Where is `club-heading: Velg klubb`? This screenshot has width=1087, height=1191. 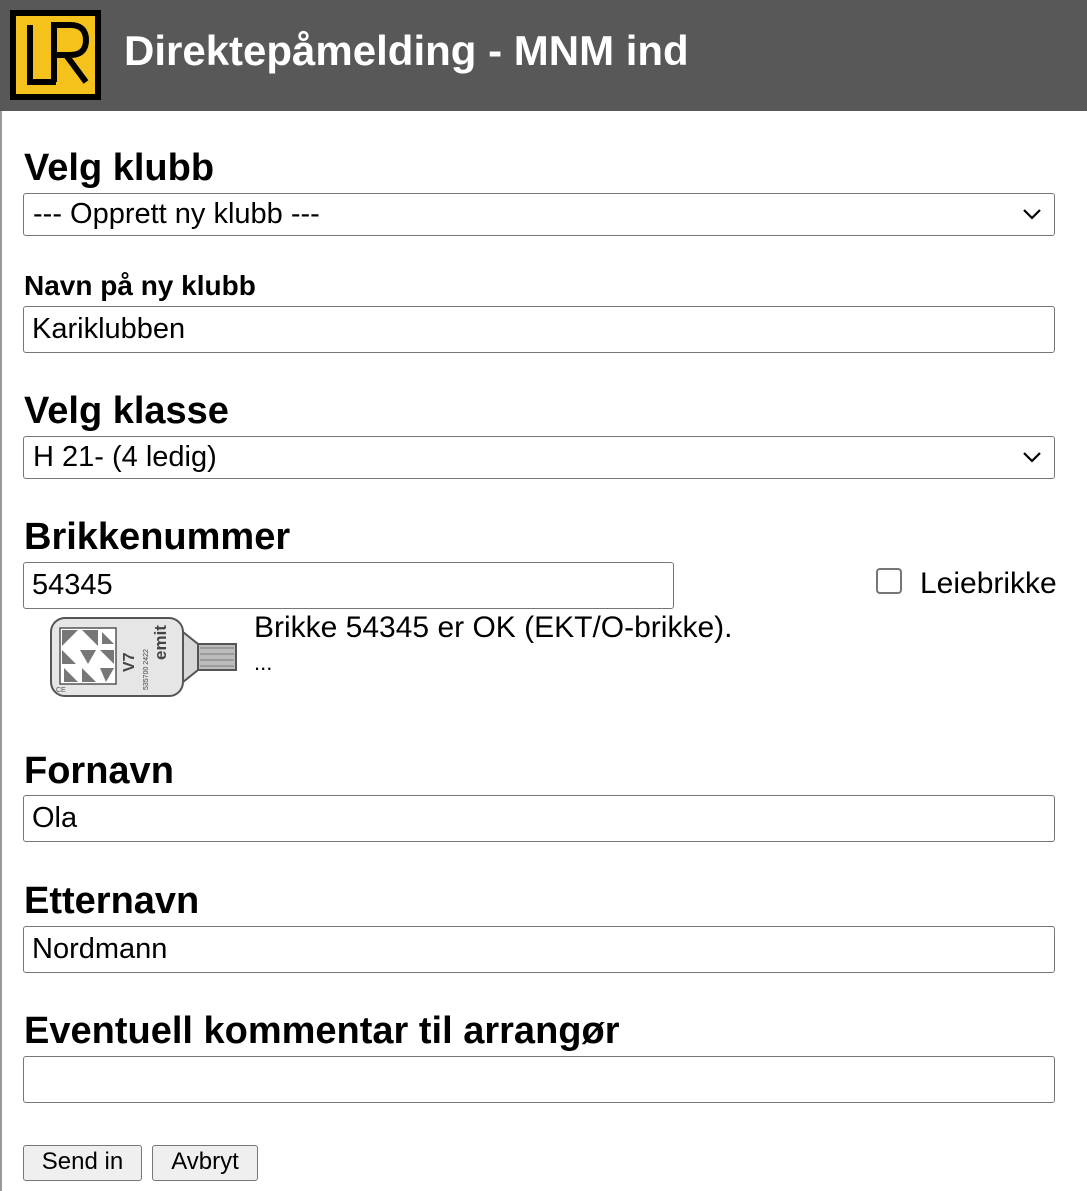 club-heading: Velg klubb is located at coordinates (119, 168).